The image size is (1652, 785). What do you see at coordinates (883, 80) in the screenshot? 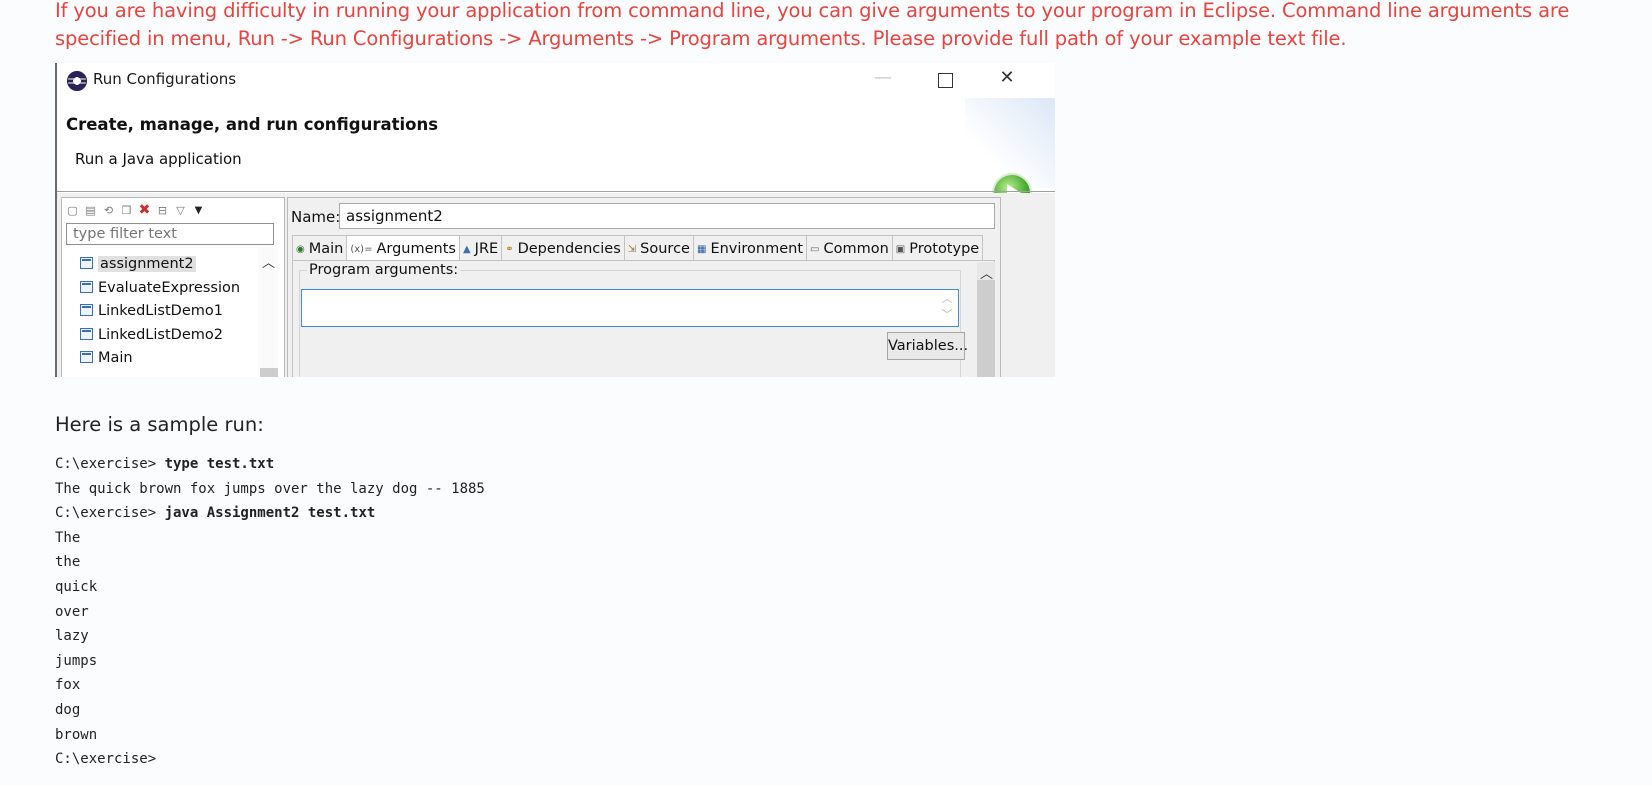
I see `minimize-button: —` at bounding box center [883, 80].